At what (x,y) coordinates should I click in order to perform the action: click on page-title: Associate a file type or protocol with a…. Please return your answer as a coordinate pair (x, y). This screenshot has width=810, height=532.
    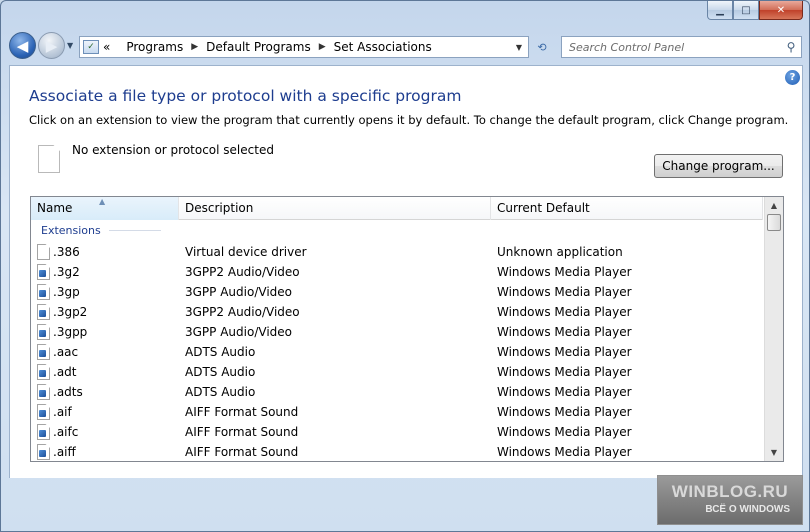
    Looking at the image, I should click on (245, 96).